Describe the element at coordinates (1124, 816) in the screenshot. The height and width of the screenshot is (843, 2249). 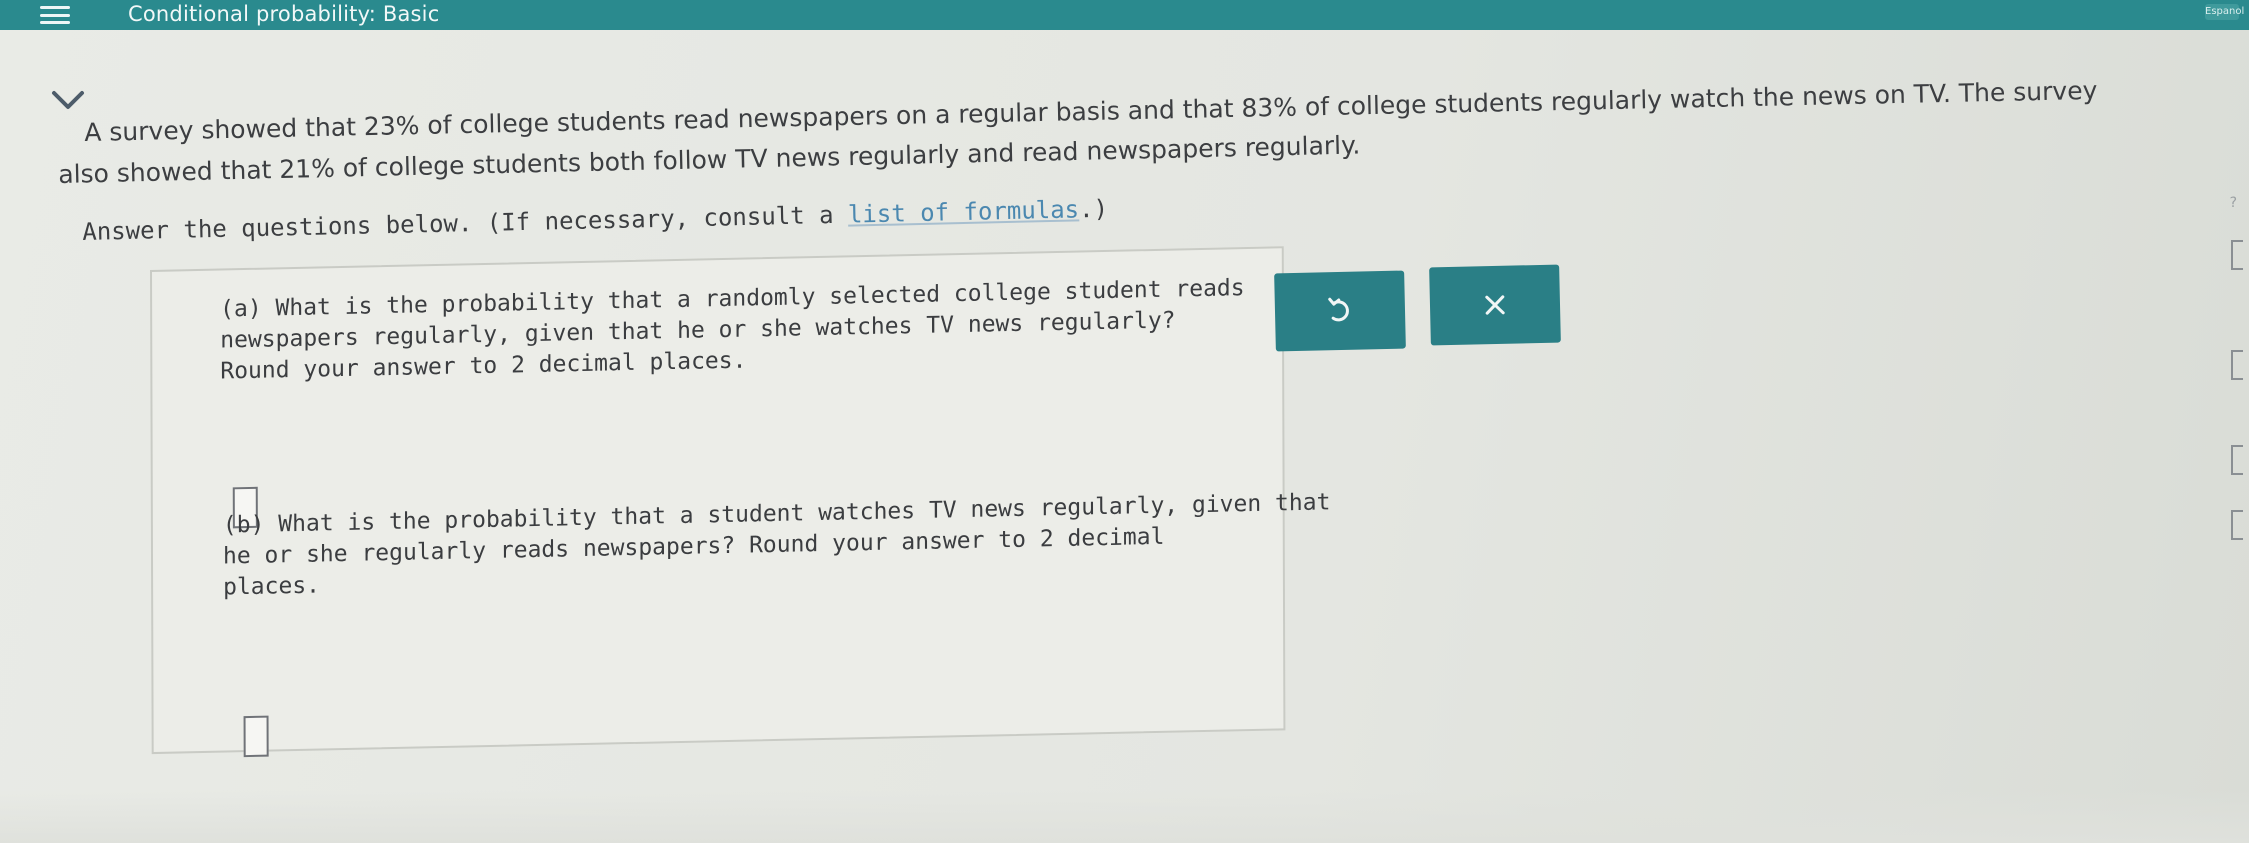
I see `footer-shade` at that location.